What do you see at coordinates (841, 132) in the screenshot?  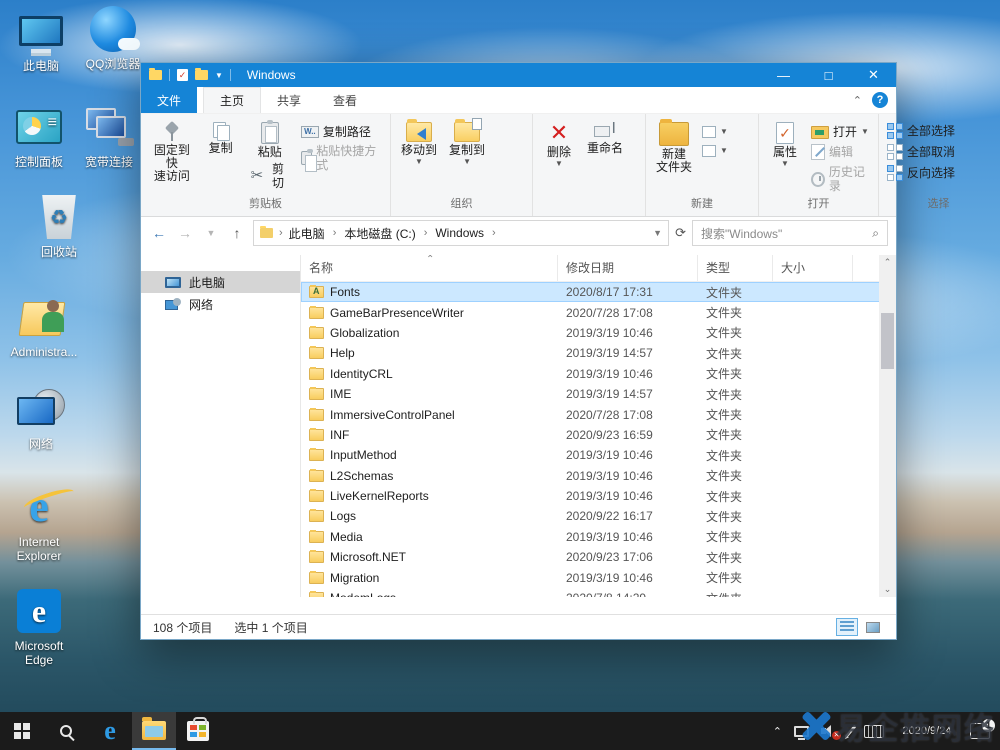 I see `open-button: 打开 ▼` at bounding box center [841, 132].